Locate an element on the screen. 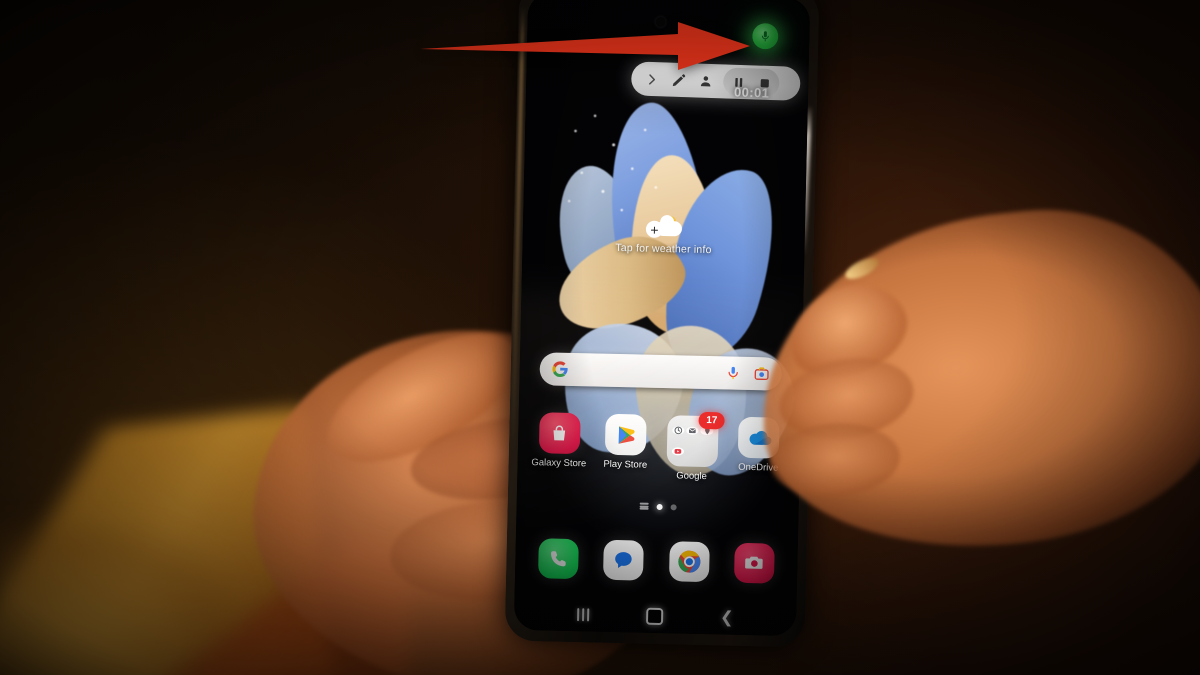  handset-icon is located at coordinates (558, 559).